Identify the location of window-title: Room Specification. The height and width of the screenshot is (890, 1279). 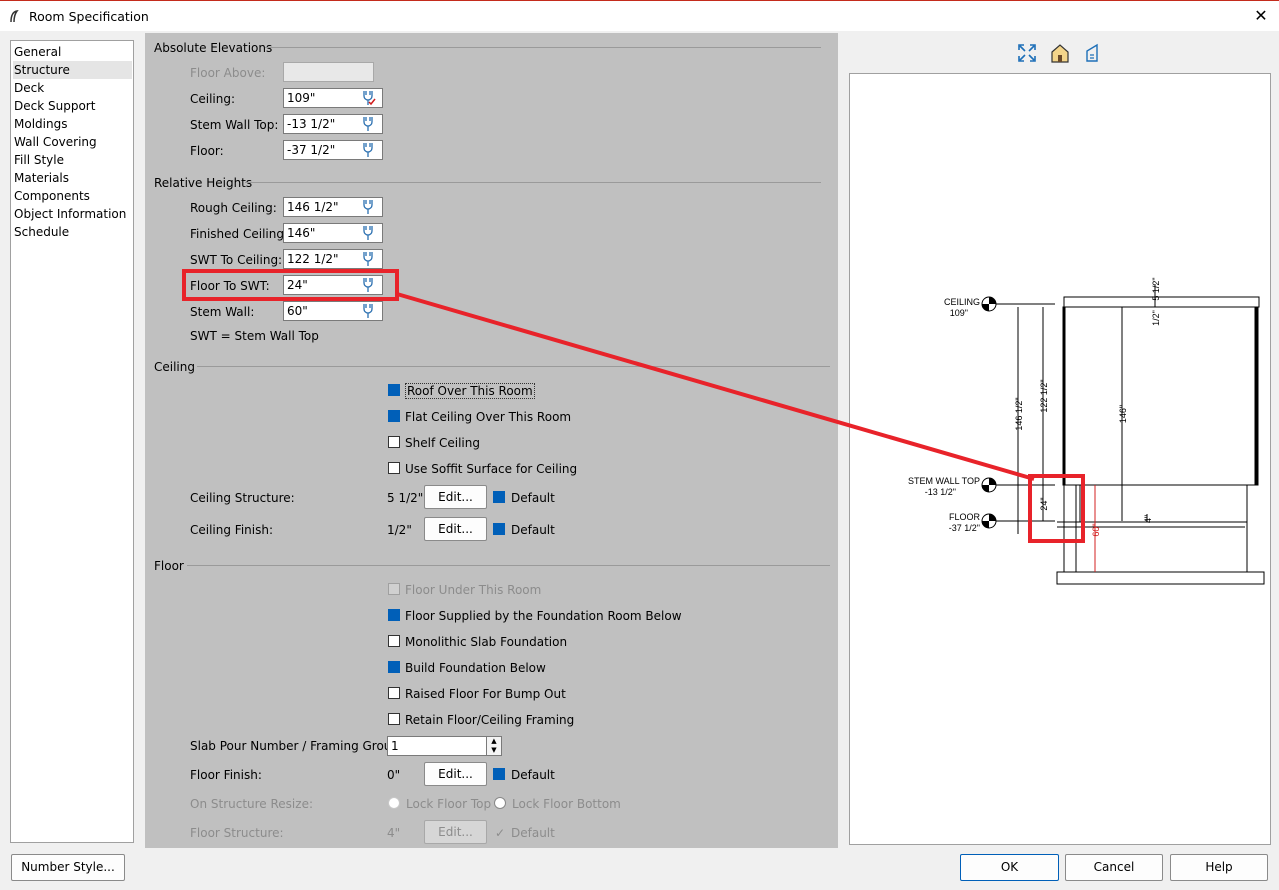
(89, 16).